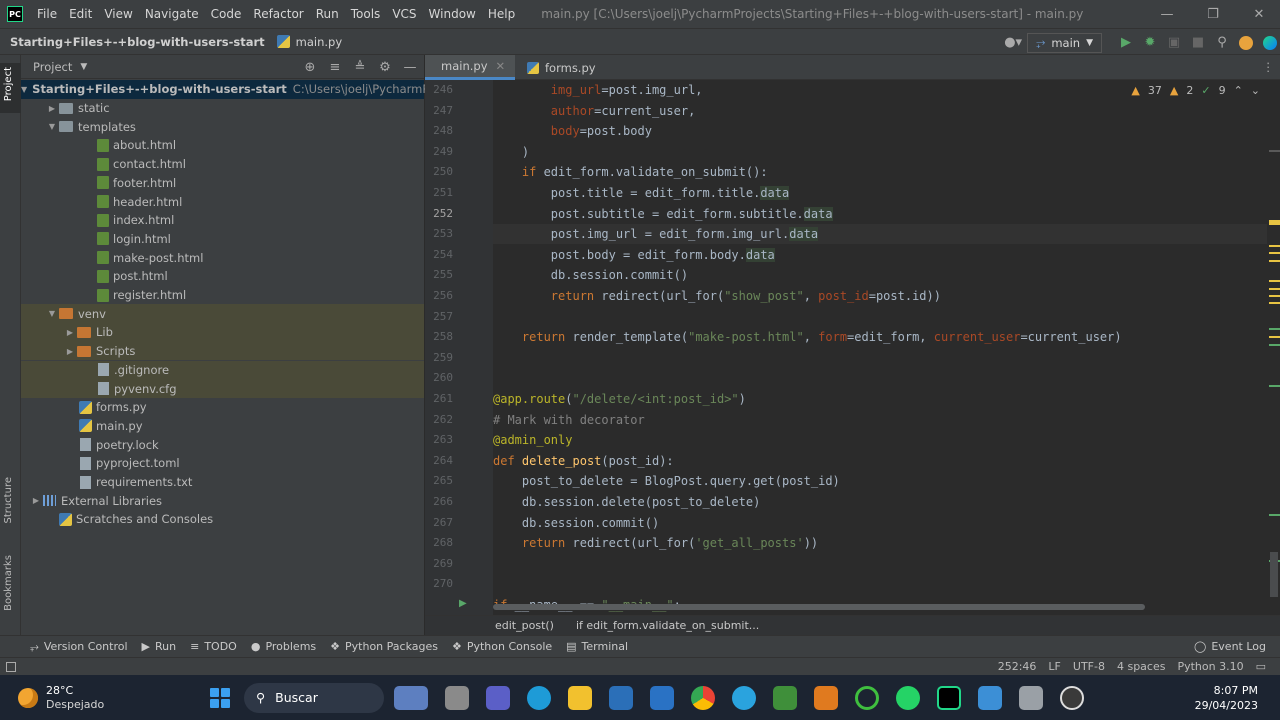  Describe the element at coordinates (366, 14) in the screenshot. I see `menu-tools: Tools` at that location.